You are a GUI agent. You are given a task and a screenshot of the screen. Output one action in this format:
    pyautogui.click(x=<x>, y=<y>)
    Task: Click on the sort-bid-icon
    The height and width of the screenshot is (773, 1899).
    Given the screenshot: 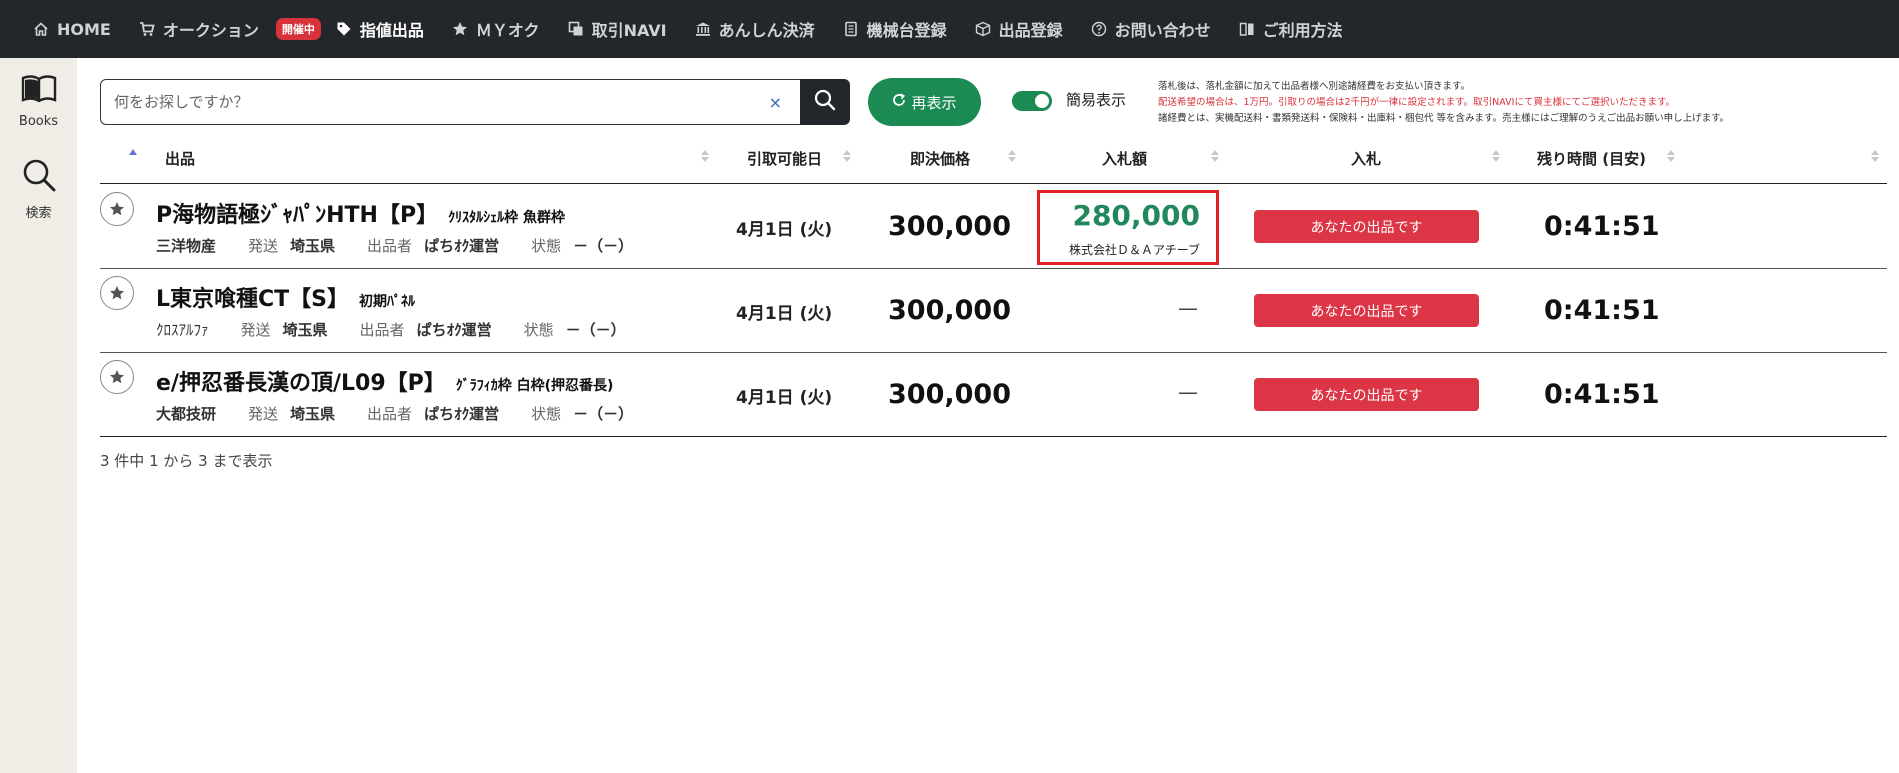 What is the action you would take?
    pyautogui.click(x=1496, y=156)
    